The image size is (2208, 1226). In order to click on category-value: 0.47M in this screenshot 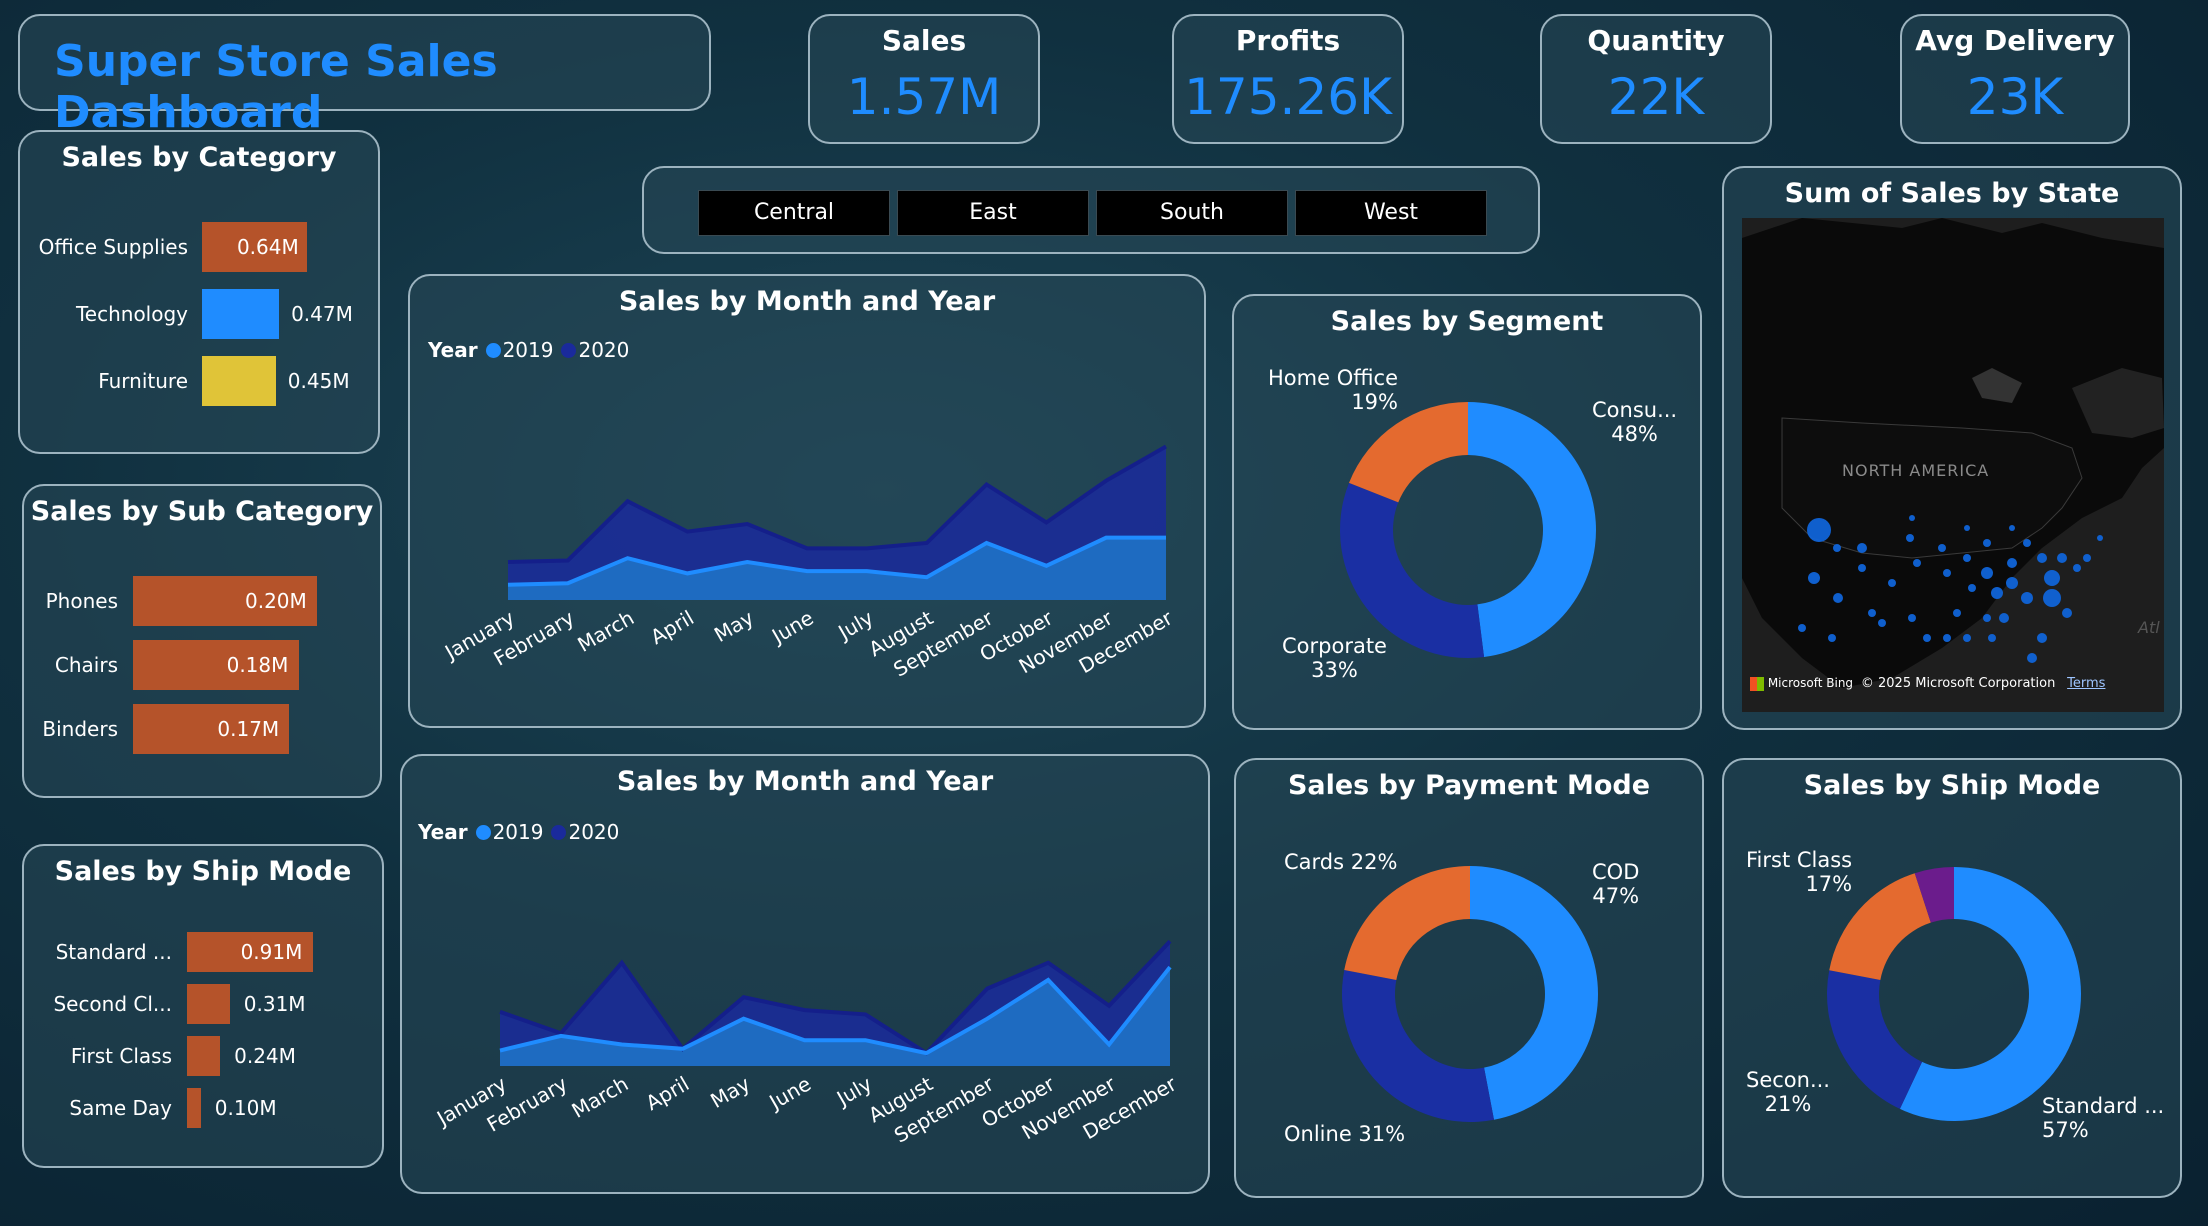, I will do `click(322, 314)`.